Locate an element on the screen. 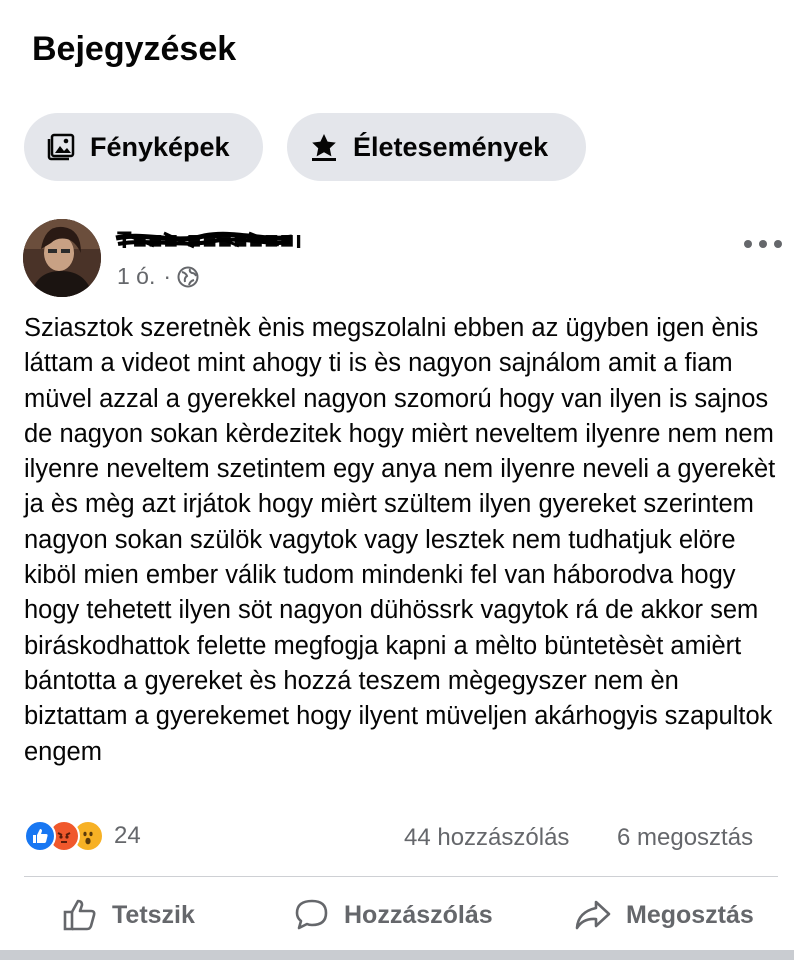  share-button: Megosztás is located at coordinates (664, 915).